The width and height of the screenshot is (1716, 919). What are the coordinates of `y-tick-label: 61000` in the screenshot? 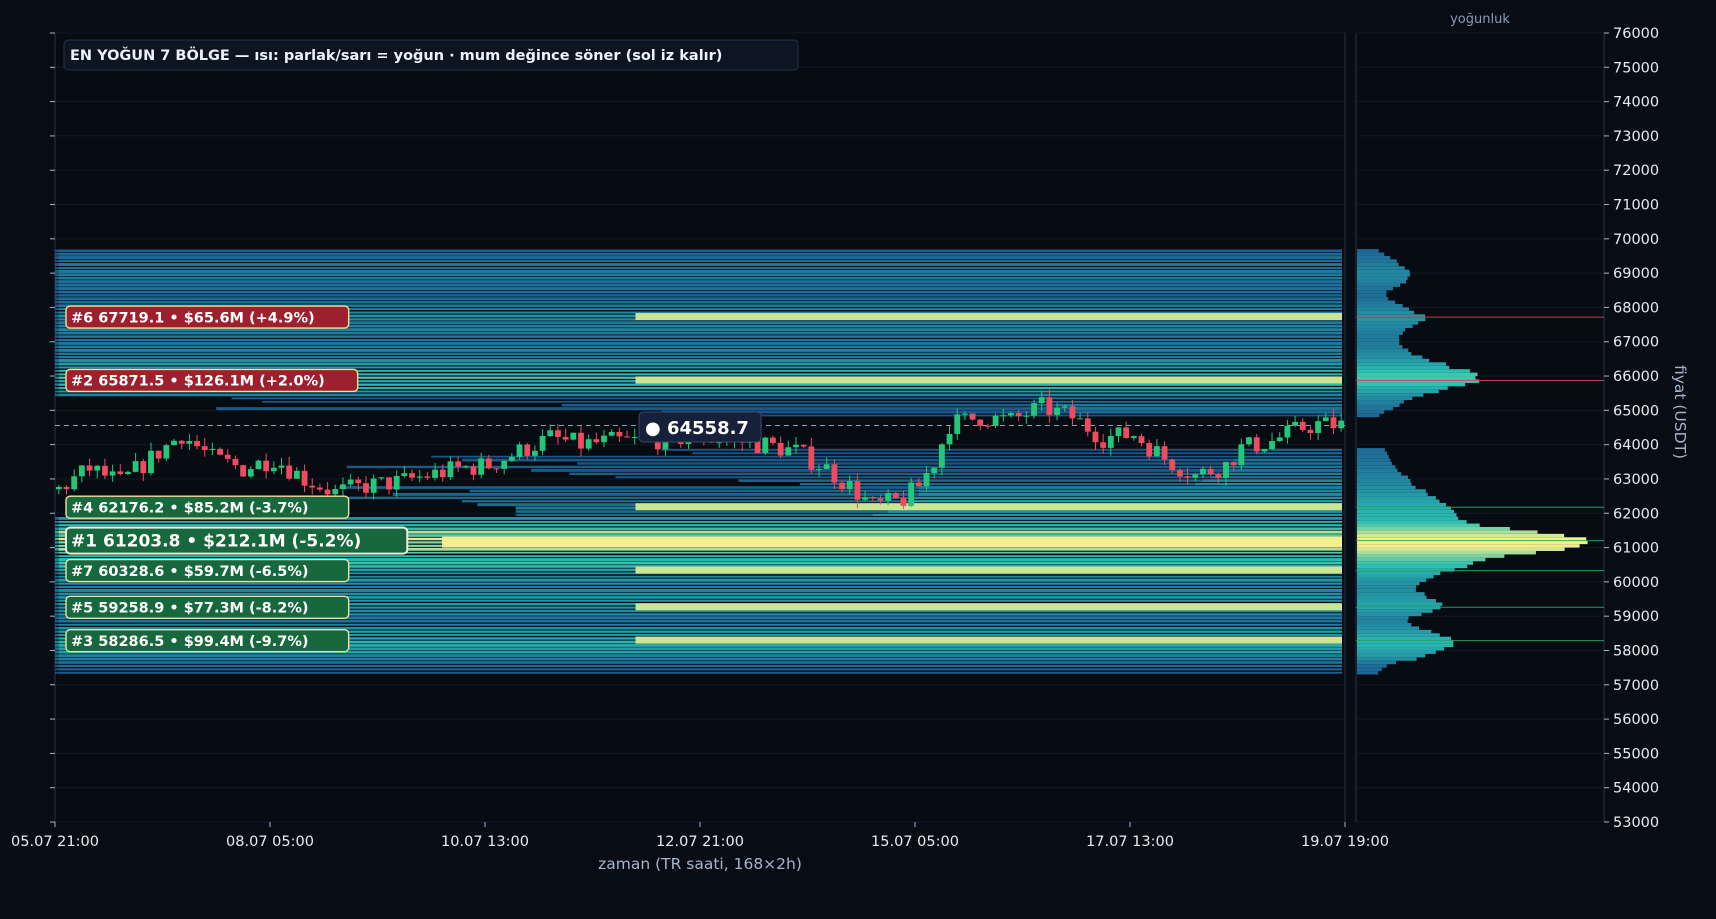 It's located at (1636, 549).